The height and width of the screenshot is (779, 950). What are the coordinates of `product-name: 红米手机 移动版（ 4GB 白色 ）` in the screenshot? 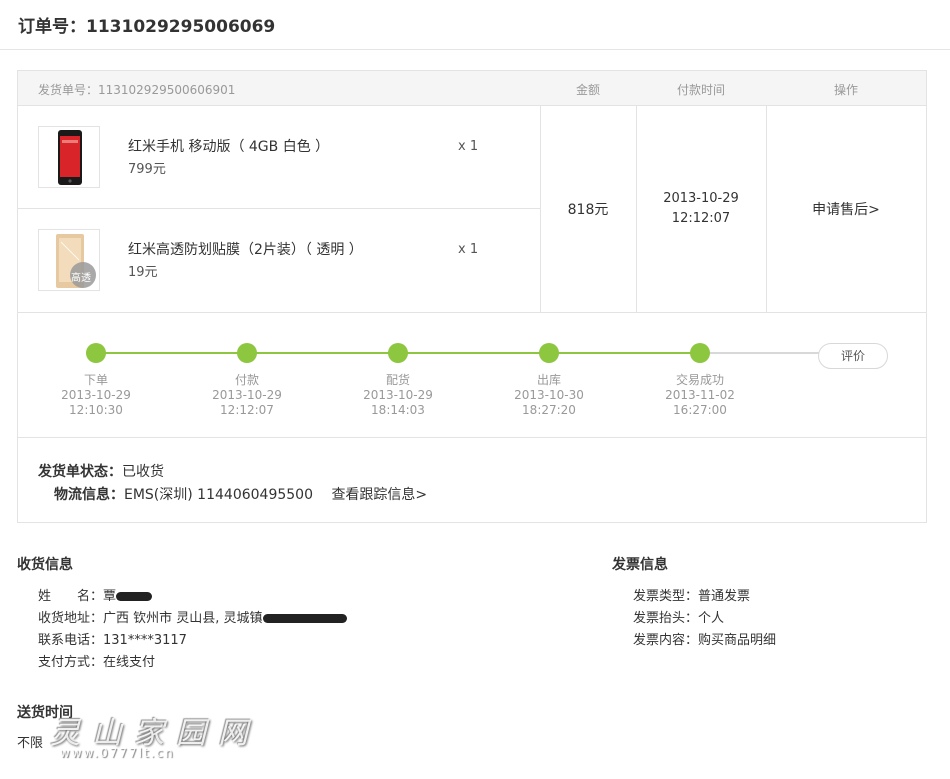 It's located at (228, 146).